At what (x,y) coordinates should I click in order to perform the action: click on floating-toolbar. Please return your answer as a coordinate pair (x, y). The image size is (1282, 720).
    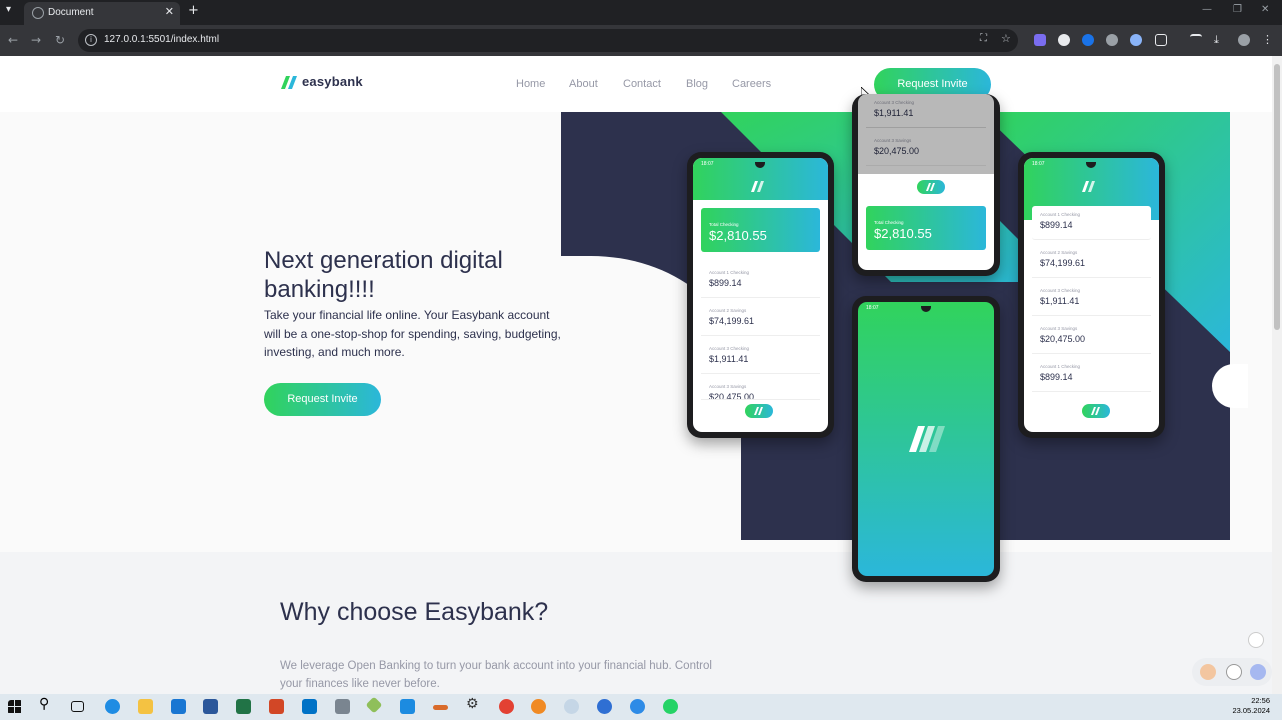
    Looking at the image, I should click on (1232, 672).